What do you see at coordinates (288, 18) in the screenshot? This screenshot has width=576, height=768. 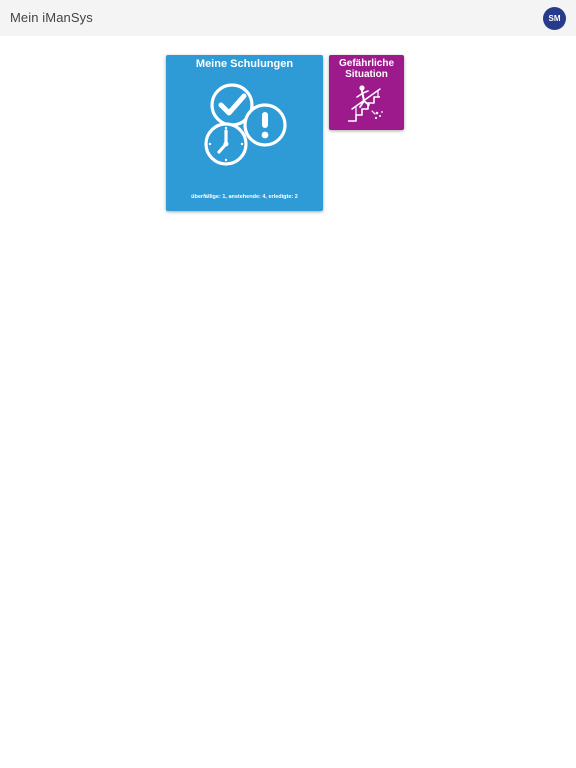 I see `app-header: Mein iManSys SM` at bounding box center [288, 18].